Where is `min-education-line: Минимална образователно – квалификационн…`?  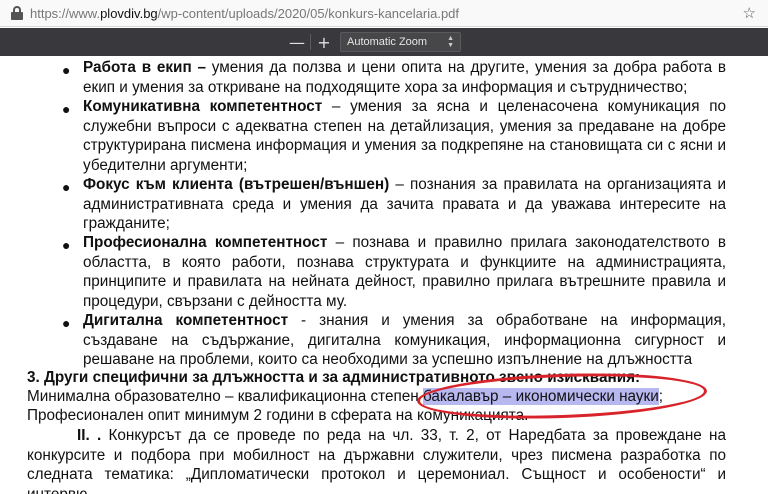
min-education-line: Минимална образователно – квалификационн… is located at coordinates (345, 397).